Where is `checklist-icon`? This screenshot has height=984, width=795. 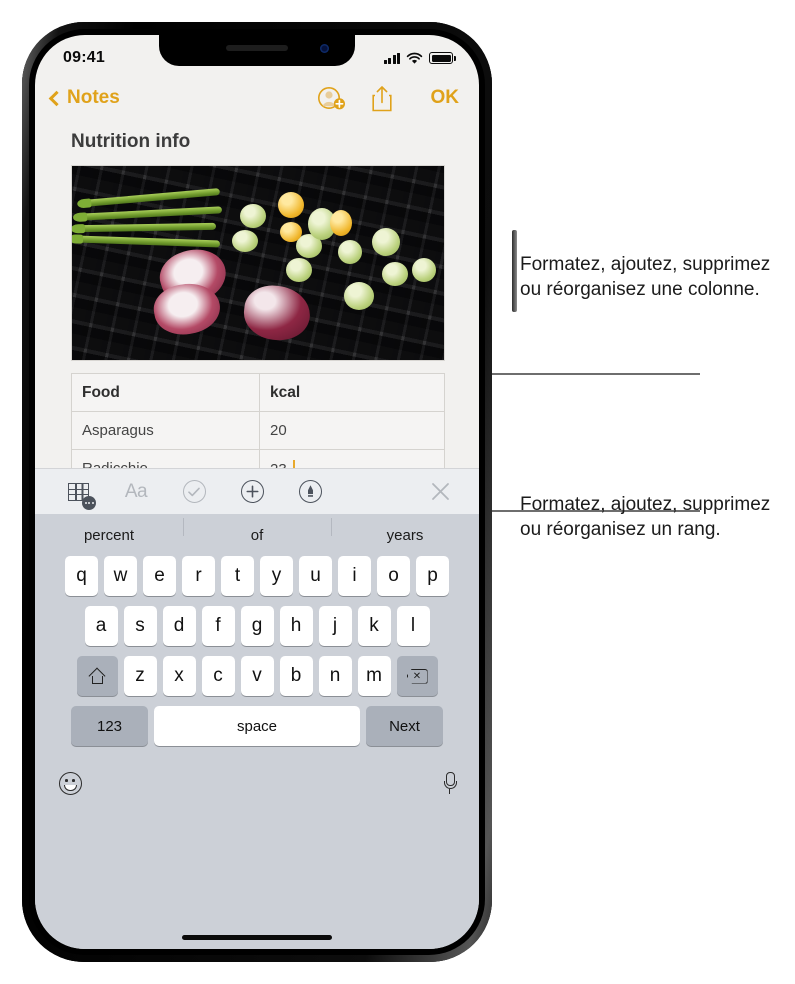 checklist-icon is located at coordinates (194, 492).